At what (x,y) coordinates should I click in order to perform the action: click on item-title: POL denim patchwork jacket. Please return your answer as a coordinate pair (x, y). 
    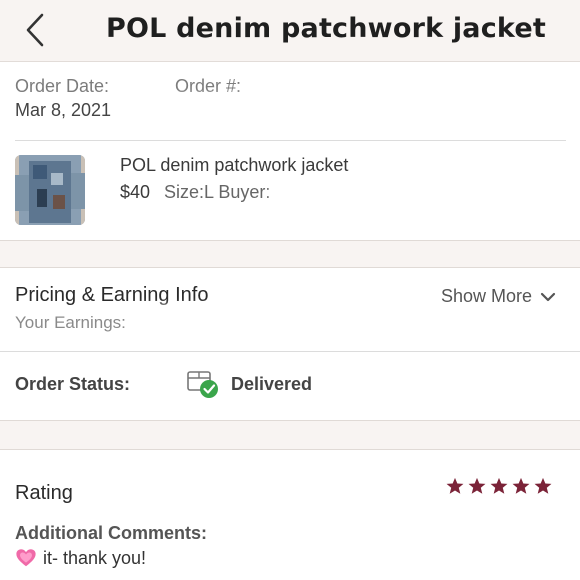
    Looking at the image, I should click on (234, 165).